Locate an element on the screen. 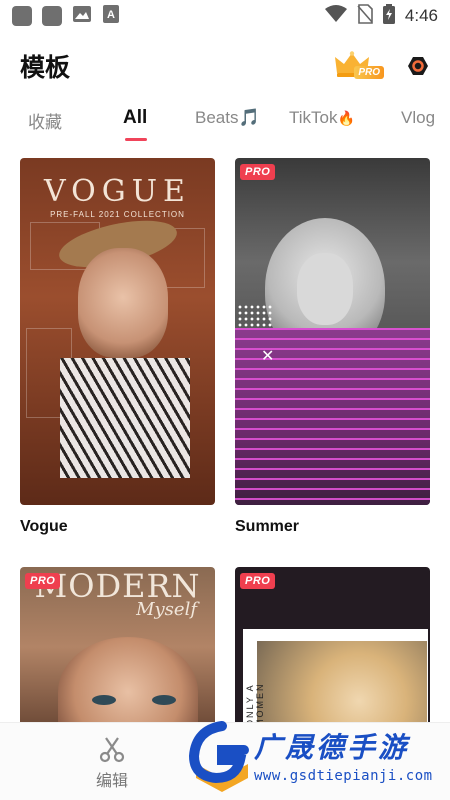 The width and height of the screenshot is (450, 800). nav-edit-label: 编辑 is located at coordinates (111, 781).